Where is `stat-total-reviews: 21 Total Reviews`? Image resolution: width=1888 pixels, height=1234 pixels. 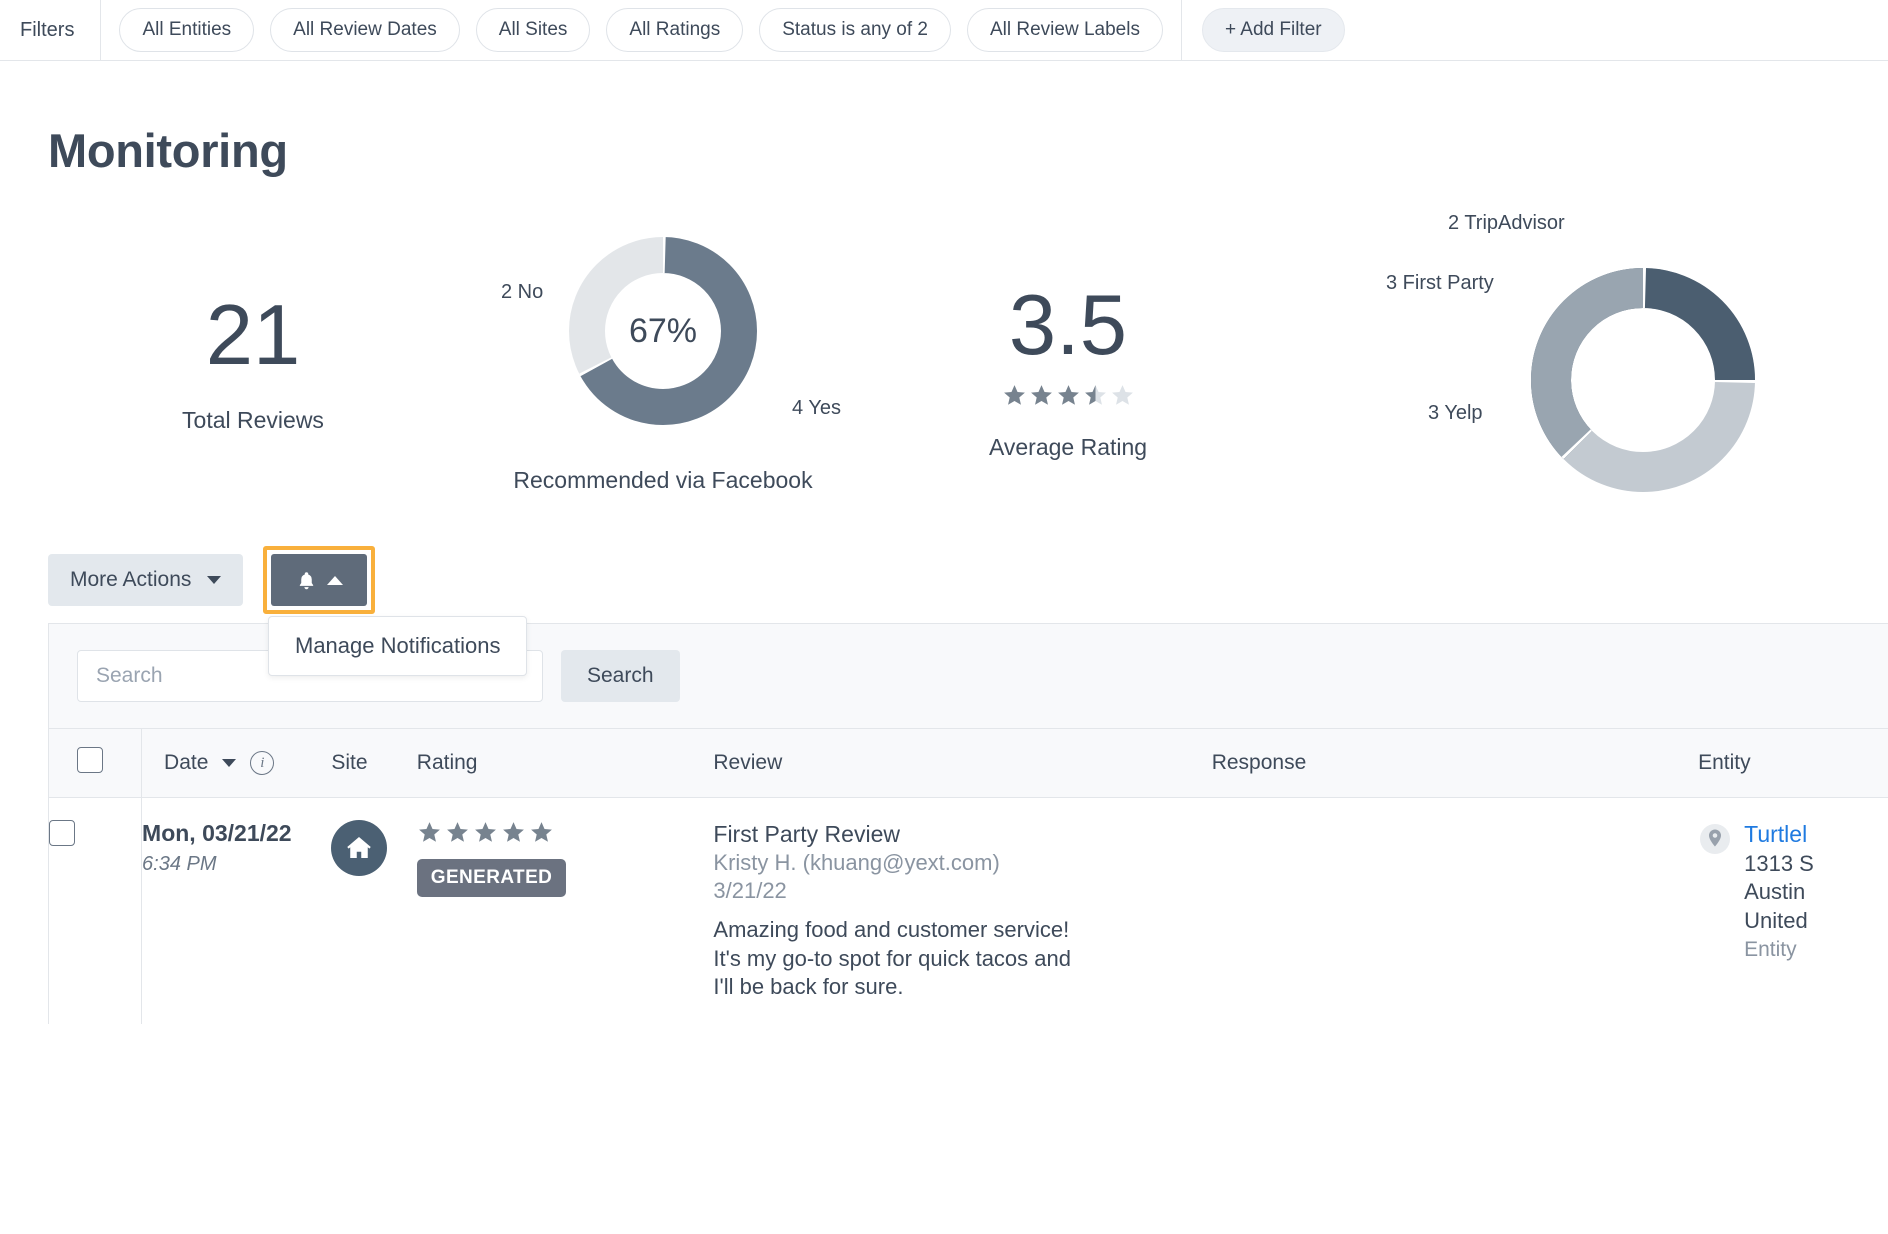 stat-total-reviews: 21 Total Reviews is located at coordinates (253, 329).